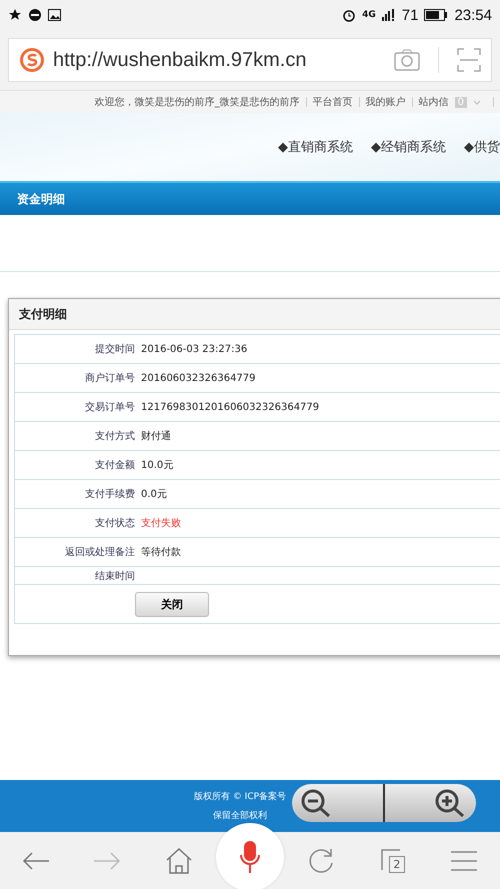 Image resolution: width=500 pixels, height=889 pixels. Describe the element at coordinates (198, 378) in the screenshot. I see `field-value: 201606032326364779` at that location.